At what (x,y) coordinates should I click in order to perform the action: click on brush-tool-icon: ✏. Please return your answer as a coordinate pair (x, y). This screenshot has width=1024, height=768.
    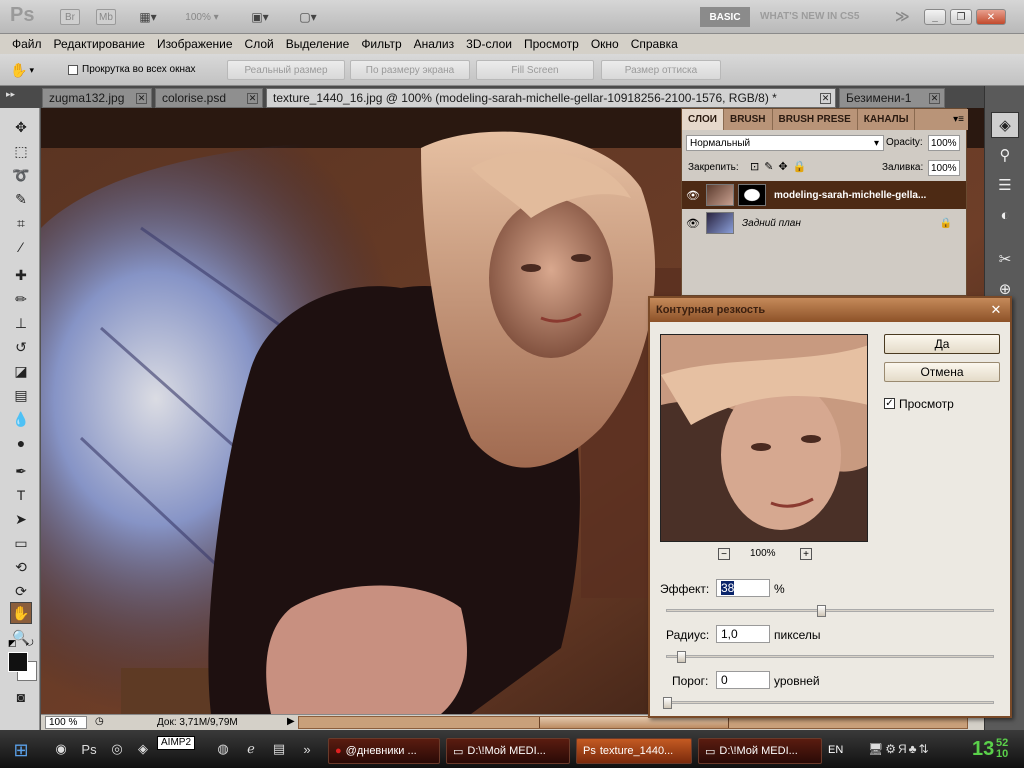
    Looking at the image, I should click on (21, 299).